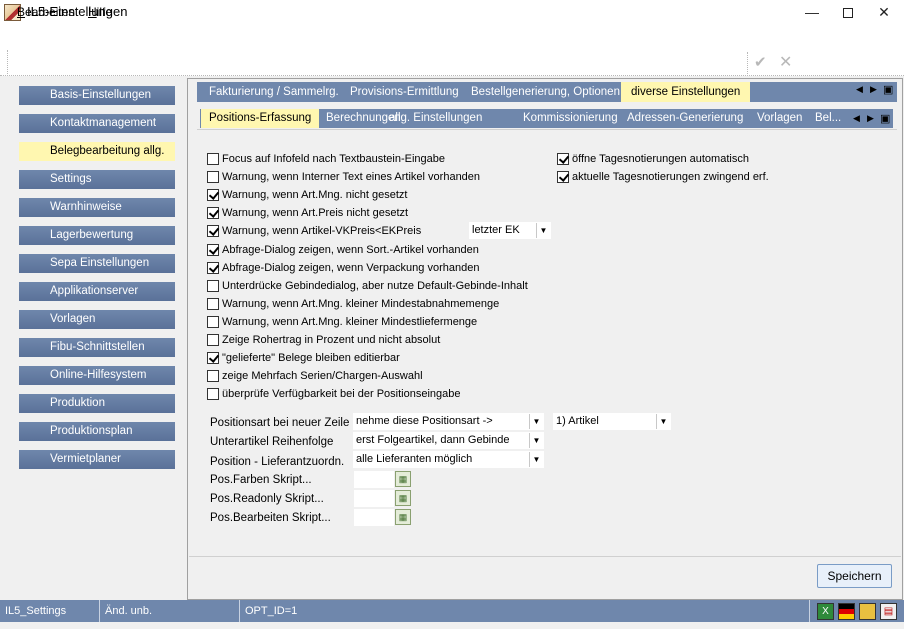  I want to click on toolbar-divider, so click(747, 63).